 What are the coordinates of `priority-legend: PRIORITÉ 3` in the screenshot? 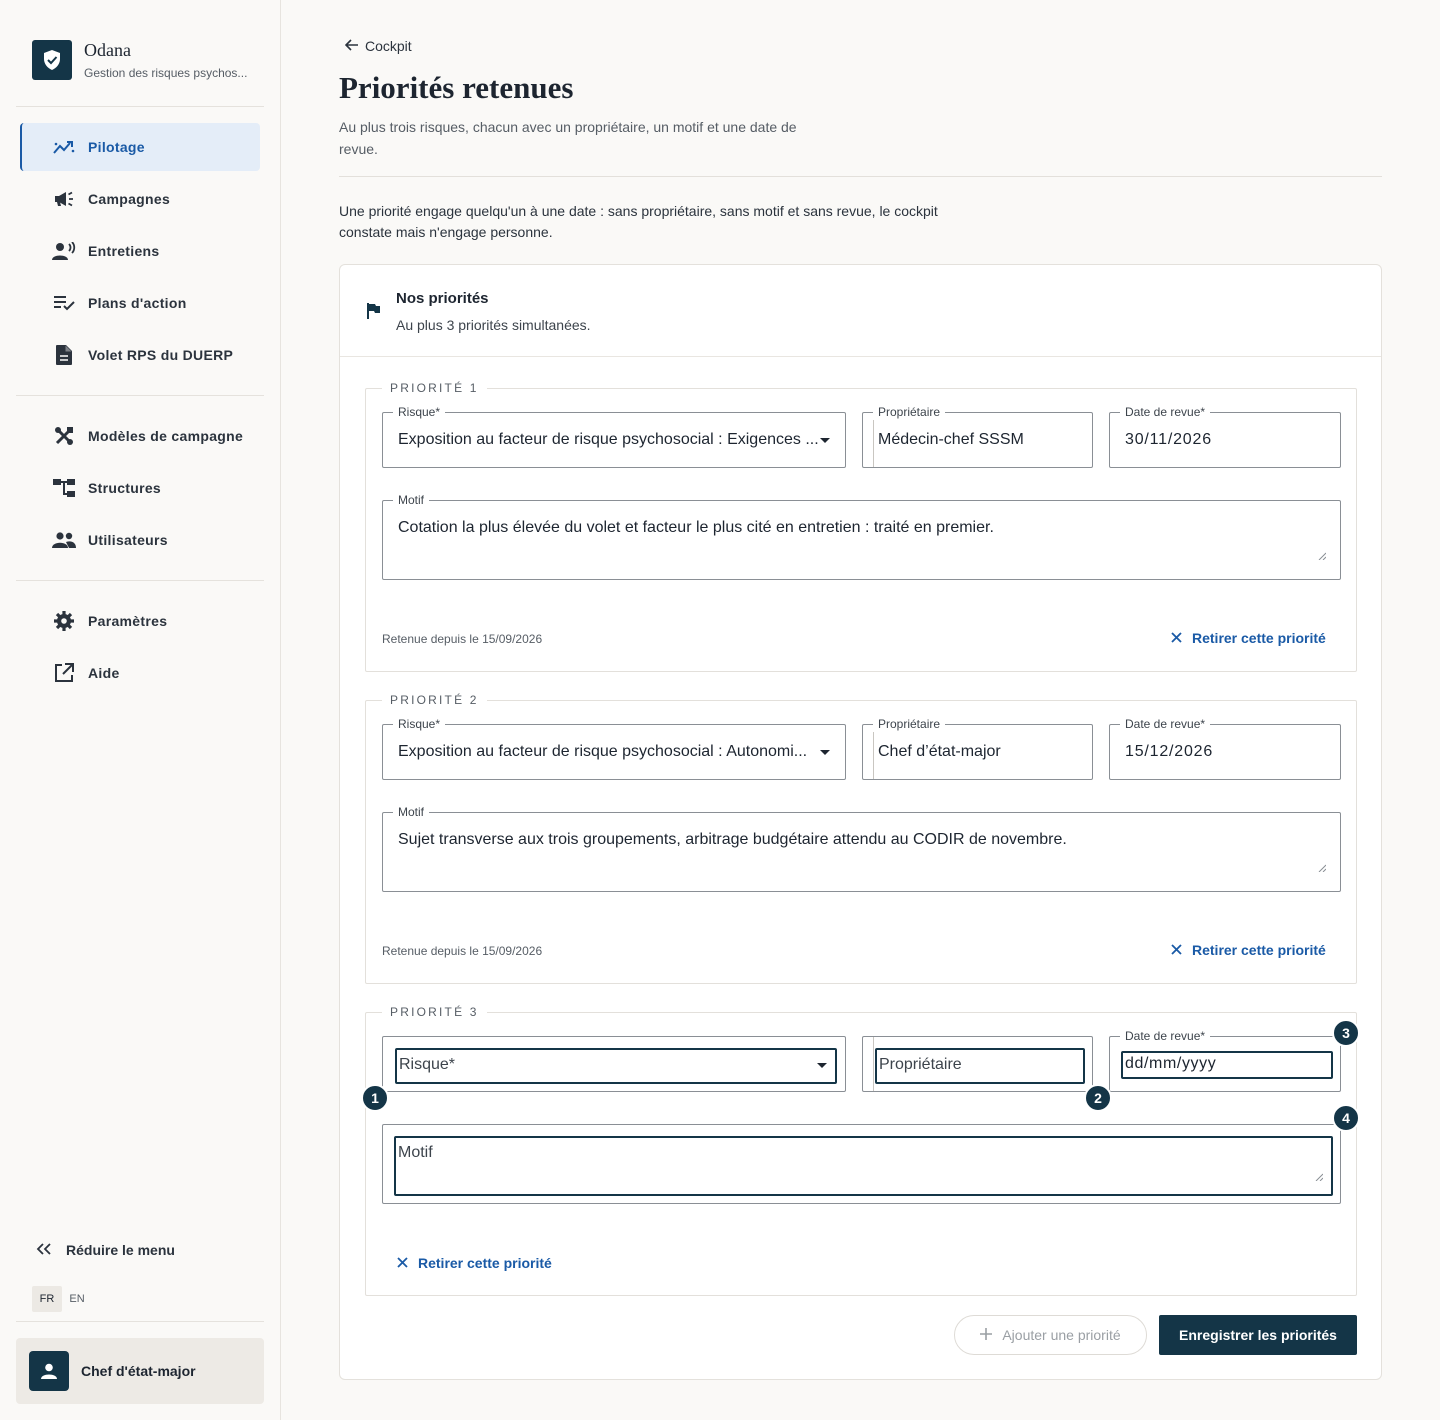 It's located at (434, 1012).